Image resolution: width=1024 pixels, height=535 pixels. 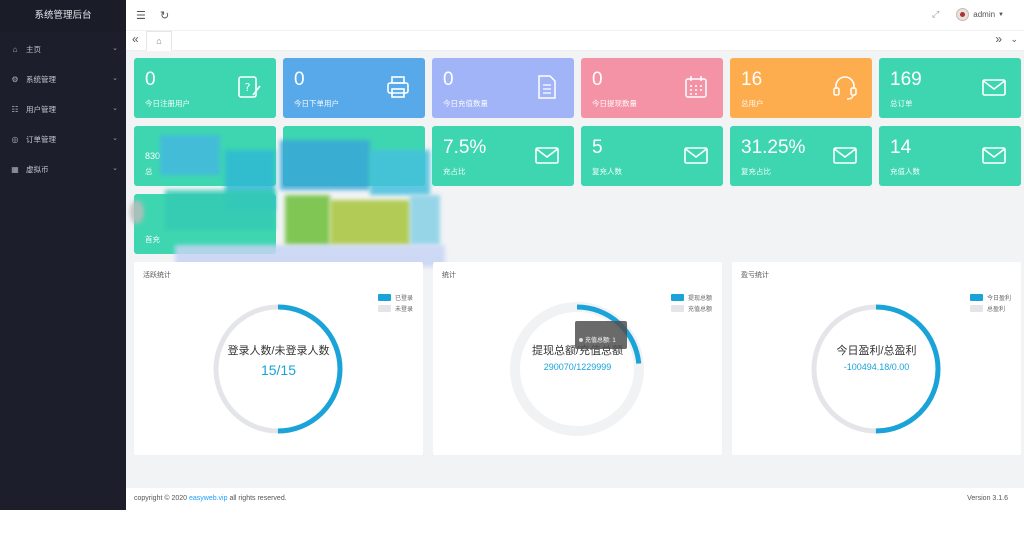 I want to click on stat-card-total: 830 总, so click(x=205, y=156).